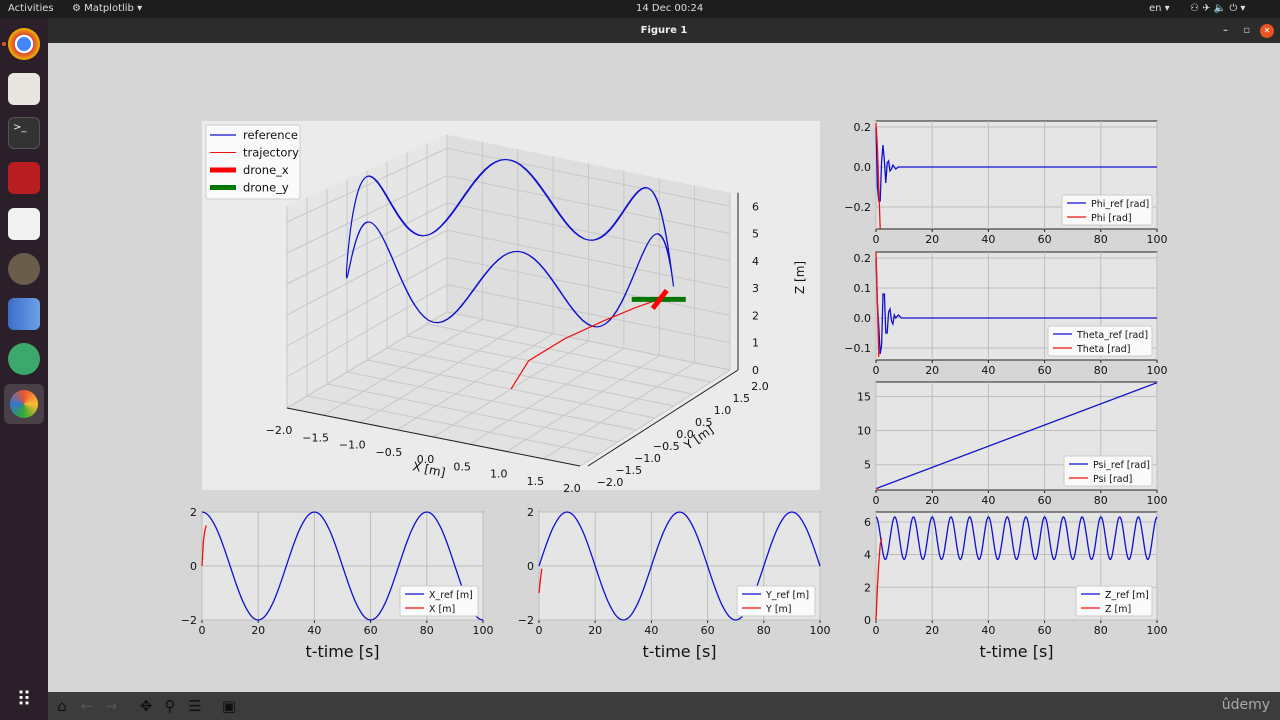 The width and height of the screenshot is (1280, 720). I want to click on x-tick-label: −1.5, so click(315, 437).